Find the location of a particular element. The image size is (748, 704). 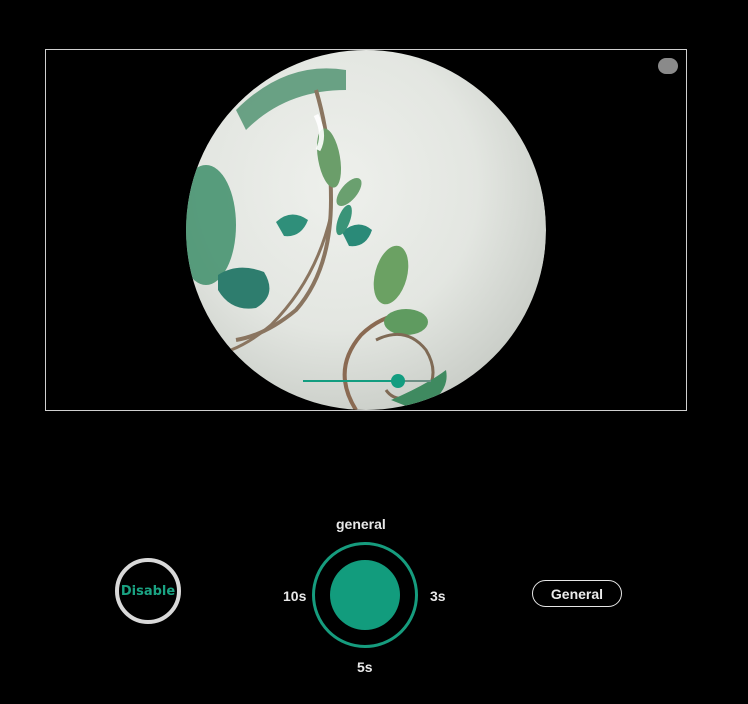

zoom-slider-thumb is located at coordinates (398, 381).